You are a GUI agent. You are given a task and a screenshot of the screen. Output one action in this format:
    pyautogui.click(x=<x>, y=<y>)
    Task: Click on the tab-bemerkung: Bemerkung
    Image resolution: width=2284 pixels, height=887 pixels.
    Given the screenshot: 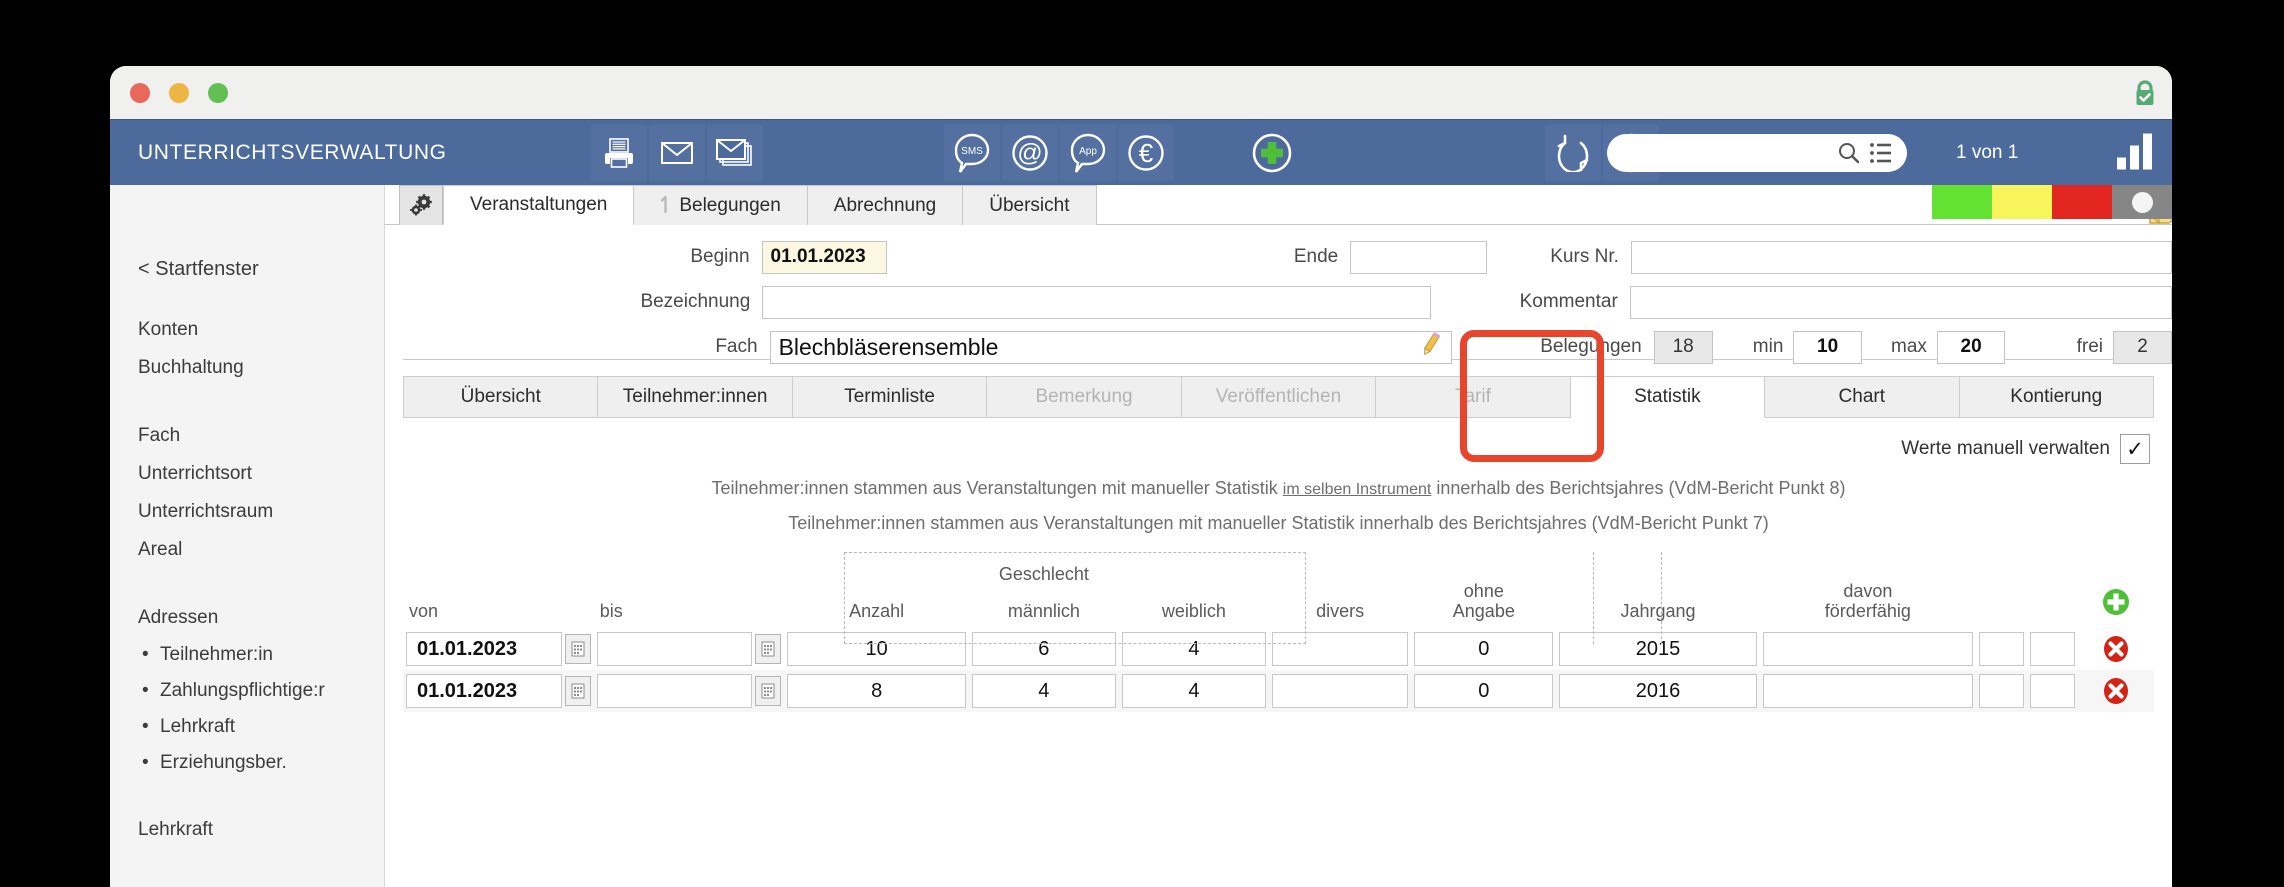 What is the action you would take?
    pyautogui.click(x=1084, y=397)
    